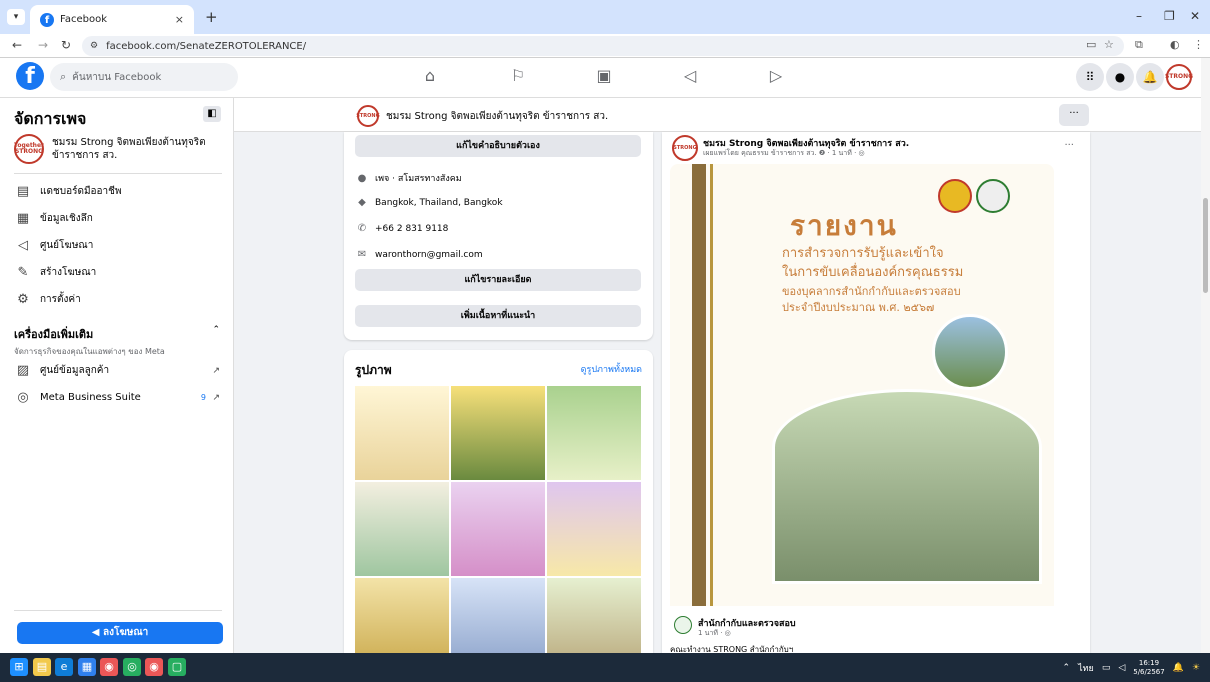  I want to click on sidebar-item-meta-business-suite: ◎ Meta Business Suite 9 ↗, so click(119, 397).